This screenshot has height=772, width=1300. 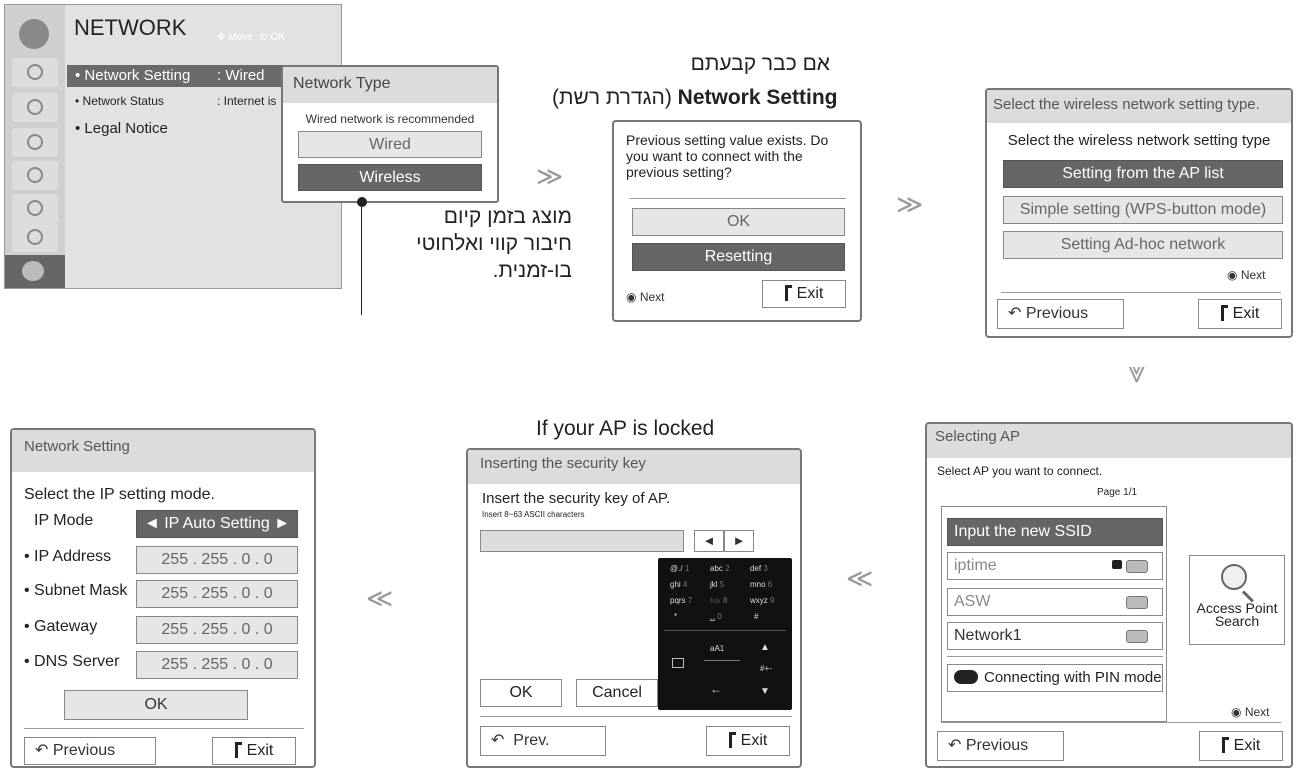 I want to click on cursor-right-button: ►, so click(x=739, y=541).